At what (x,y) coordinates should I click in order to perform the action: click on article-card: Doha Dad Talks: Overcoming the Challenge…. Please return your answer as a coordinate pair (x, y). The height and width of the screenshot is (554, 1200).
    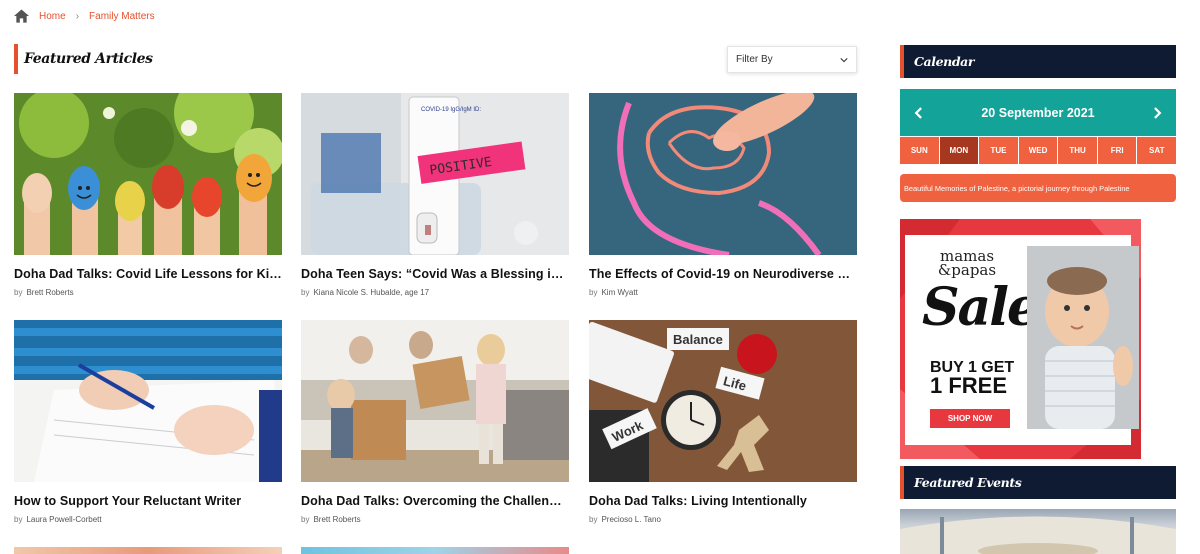
    Looking at the image, I should click on (435, 422).